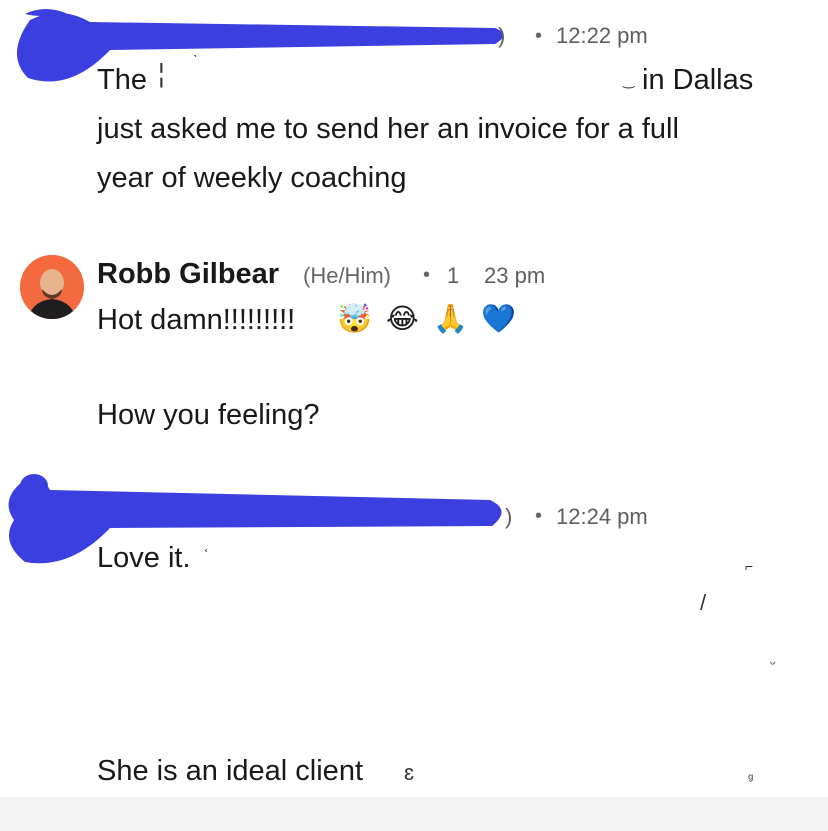  Describe the element at coordinates (602, 517) in the screenshot. I see `timestamp: 12:24 pm` at that location.